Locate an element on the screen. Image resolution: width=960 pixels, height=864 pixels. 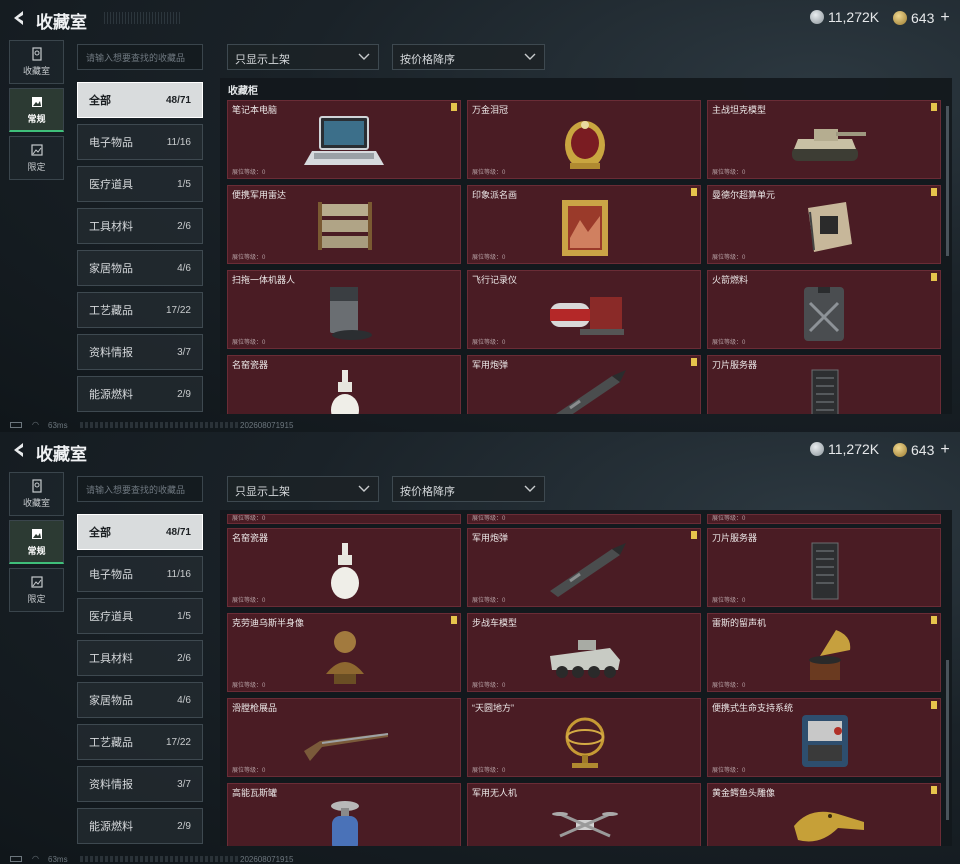
collection-item-card: 便携军用雷达 展位等级：0 is located at coordinates (344, 224).